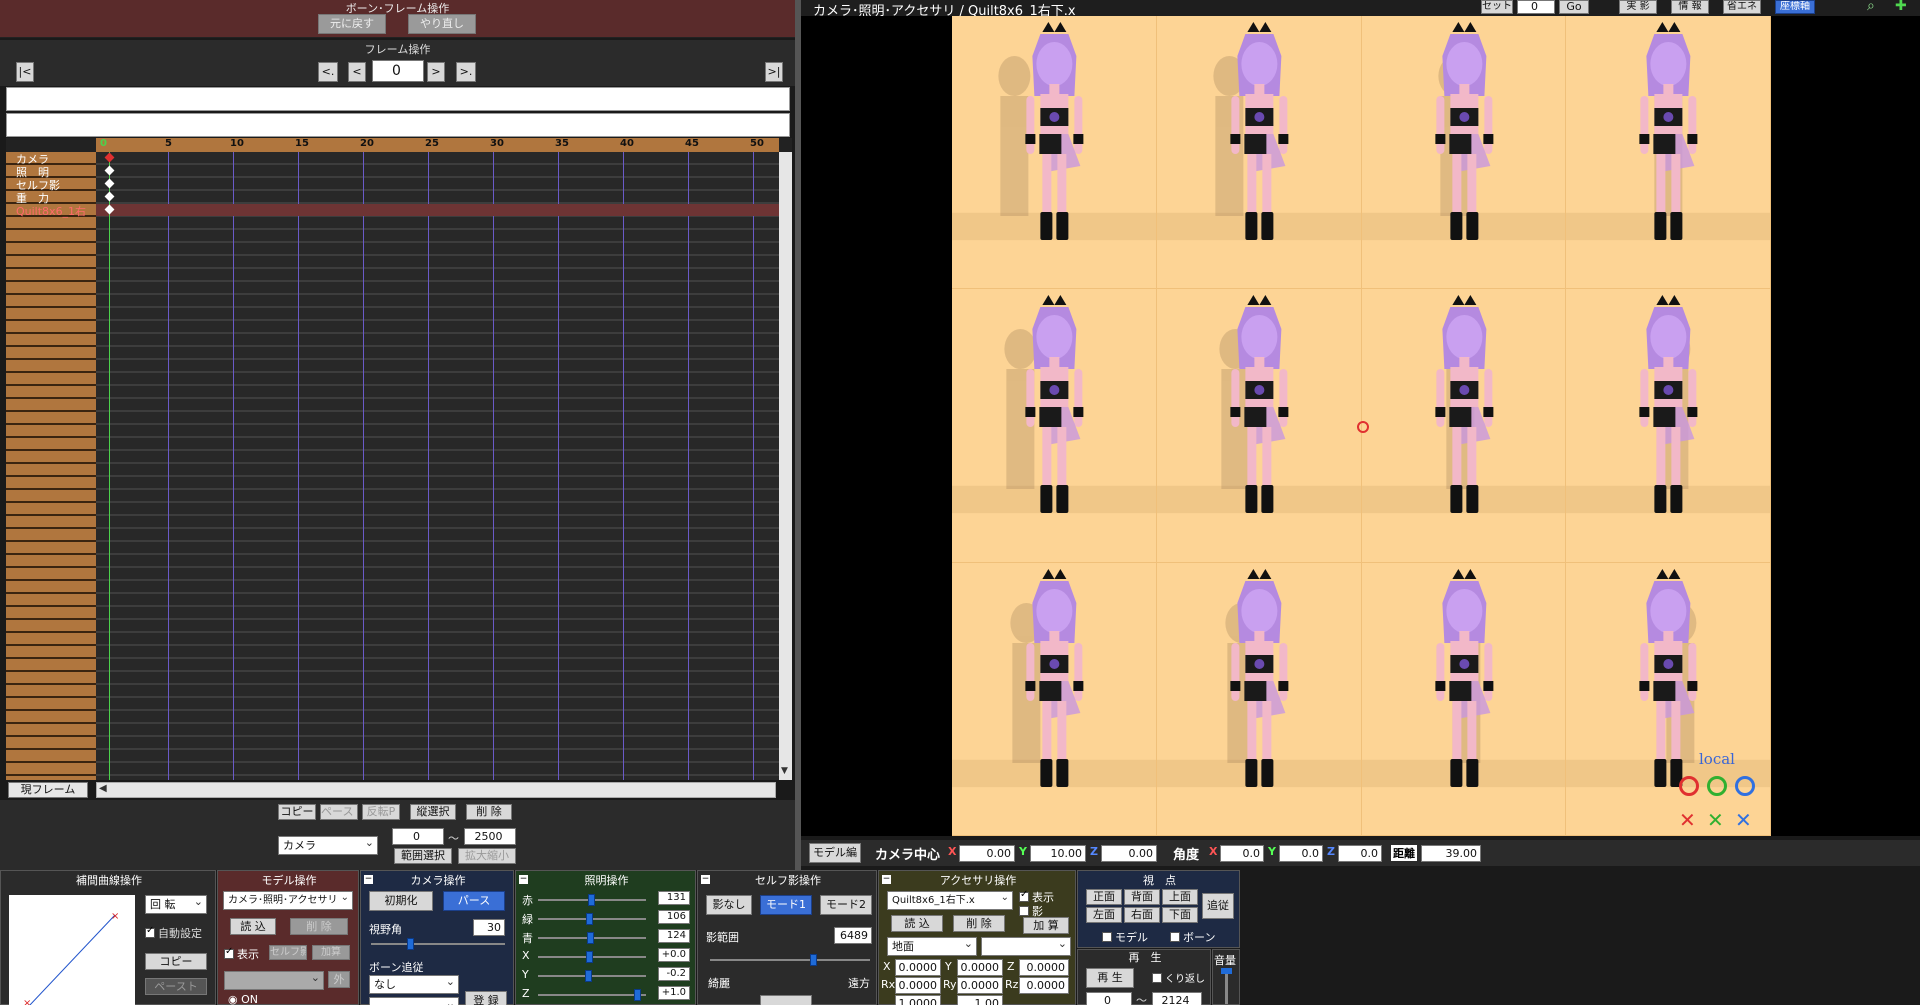 The width and height of the screenshot is (1920, 1005). I want to click on accessory-parent-select: 地面, so click(932, 946).